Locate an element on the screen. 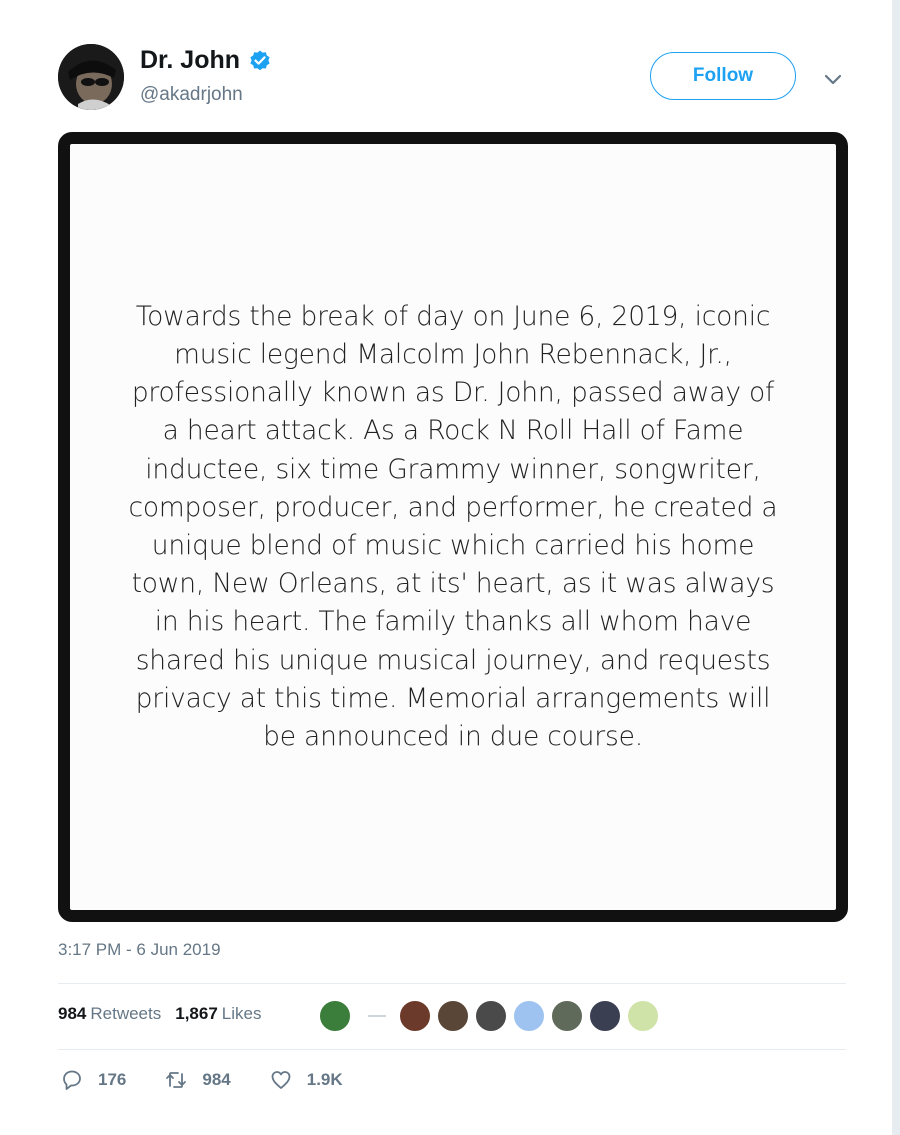 Image resolution: width=900 pixels, height=1135 pixels. heart-icon is located at coordinates (281, 1080).